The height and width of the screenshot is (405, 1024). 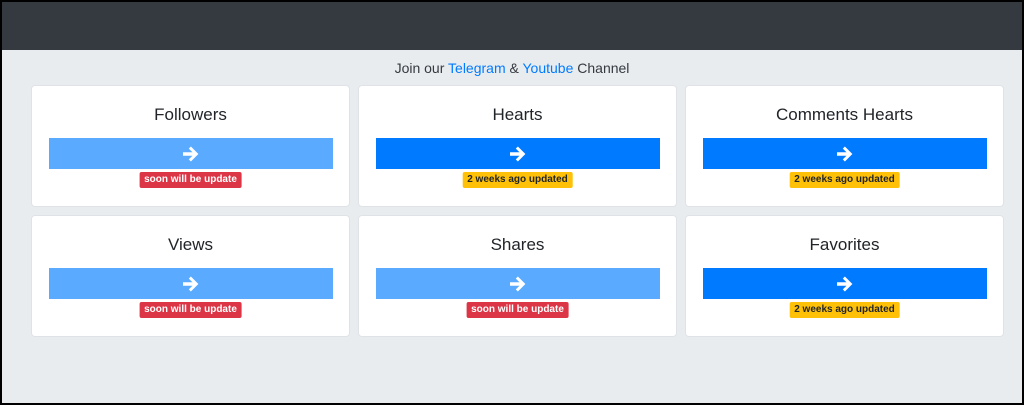 I want to click on favorites-go-button, so click(x=845, y=283).